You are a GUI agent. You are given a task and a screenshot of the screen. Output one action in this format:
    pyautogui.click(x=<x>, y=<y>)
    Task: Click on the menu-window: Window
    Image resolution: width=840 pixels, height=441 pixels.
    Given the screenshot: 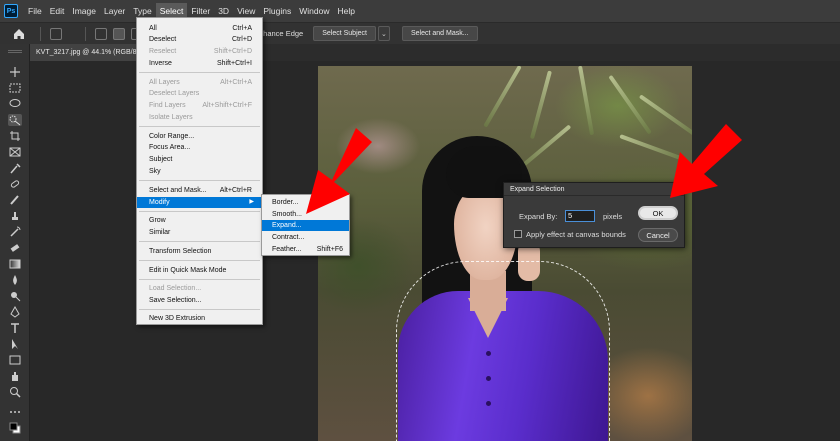 What is the action you would take?
    pyautogui.click(x=314, y=11)
    